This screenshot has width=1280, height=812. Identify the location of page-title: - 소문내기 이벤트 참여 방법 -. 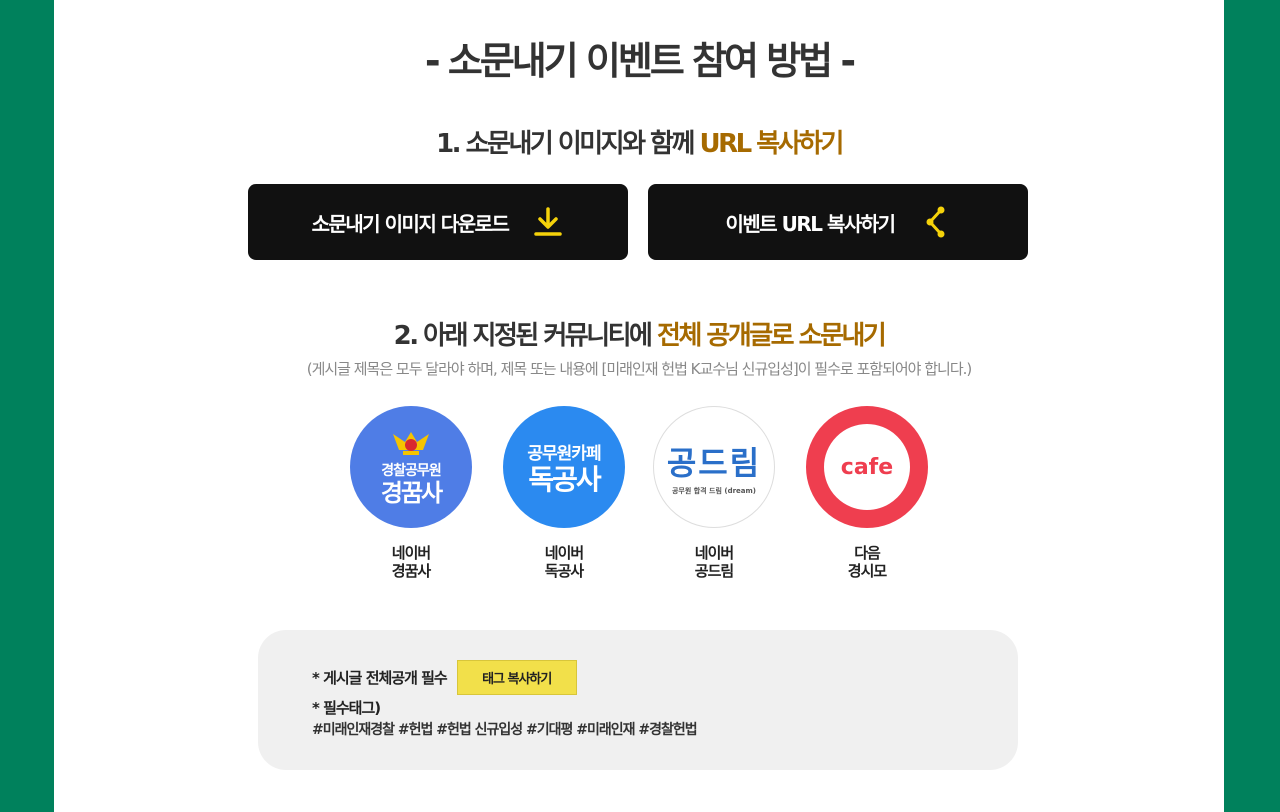
(640, 61).